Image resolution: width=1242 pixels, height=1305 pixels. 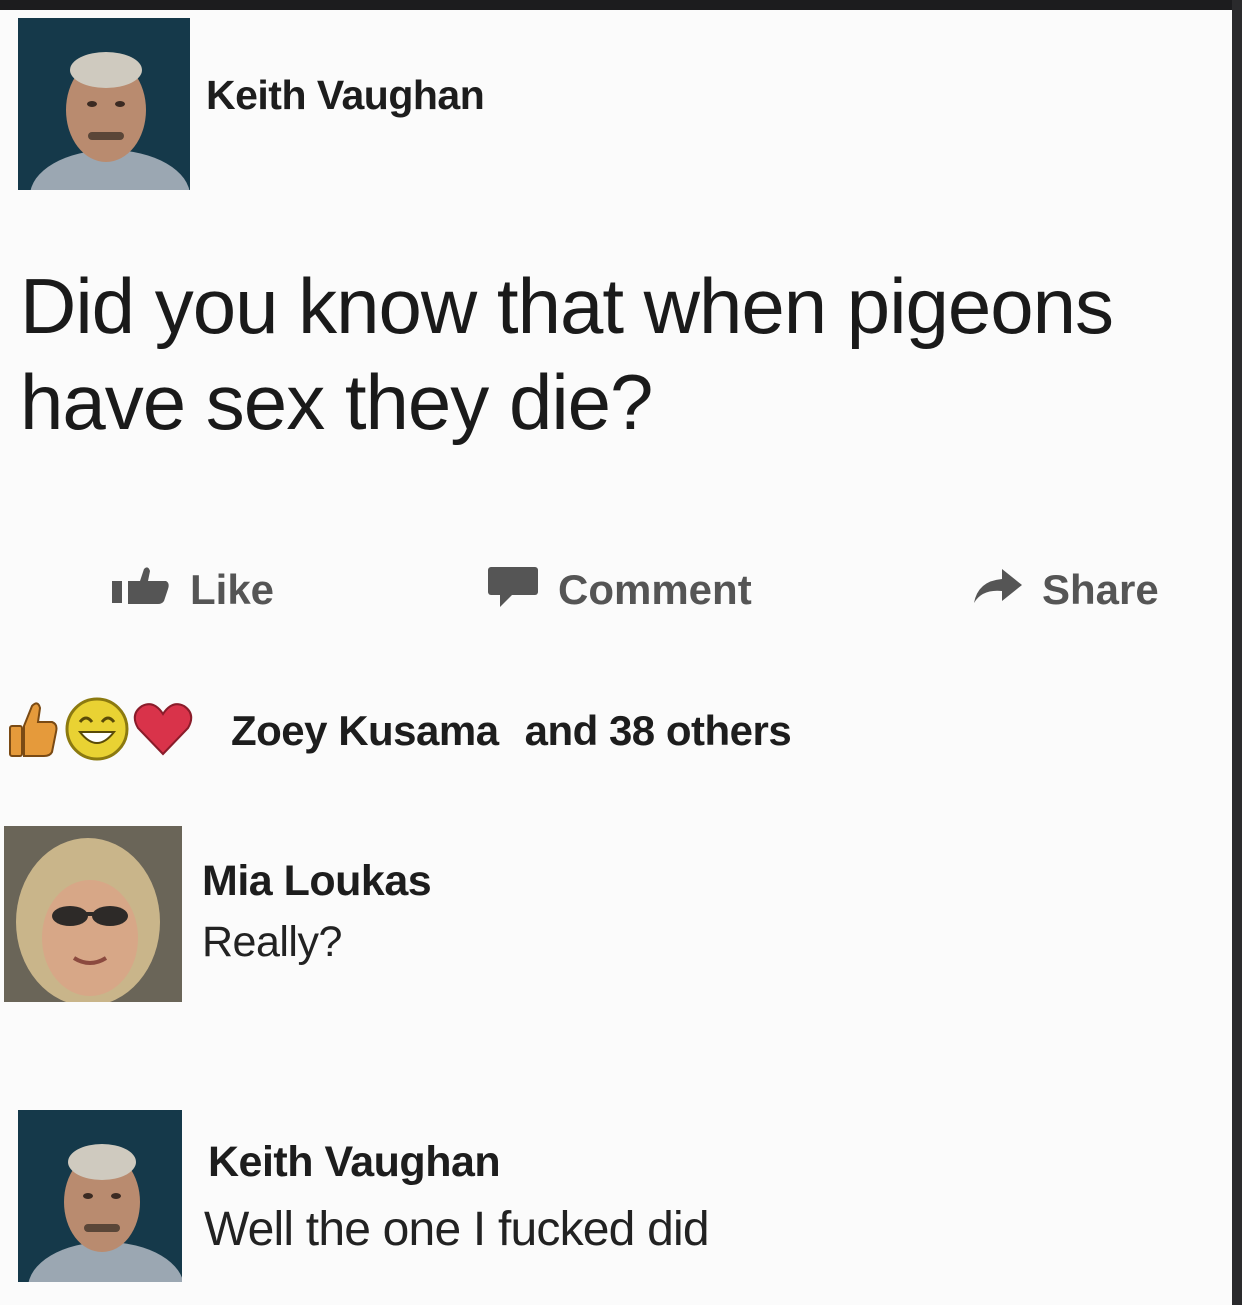 What do you see at coordinates (365, 730) in the screenshot?
I see `reactor-name-link: Zoey Kusama` at bounding box center [365, 730].